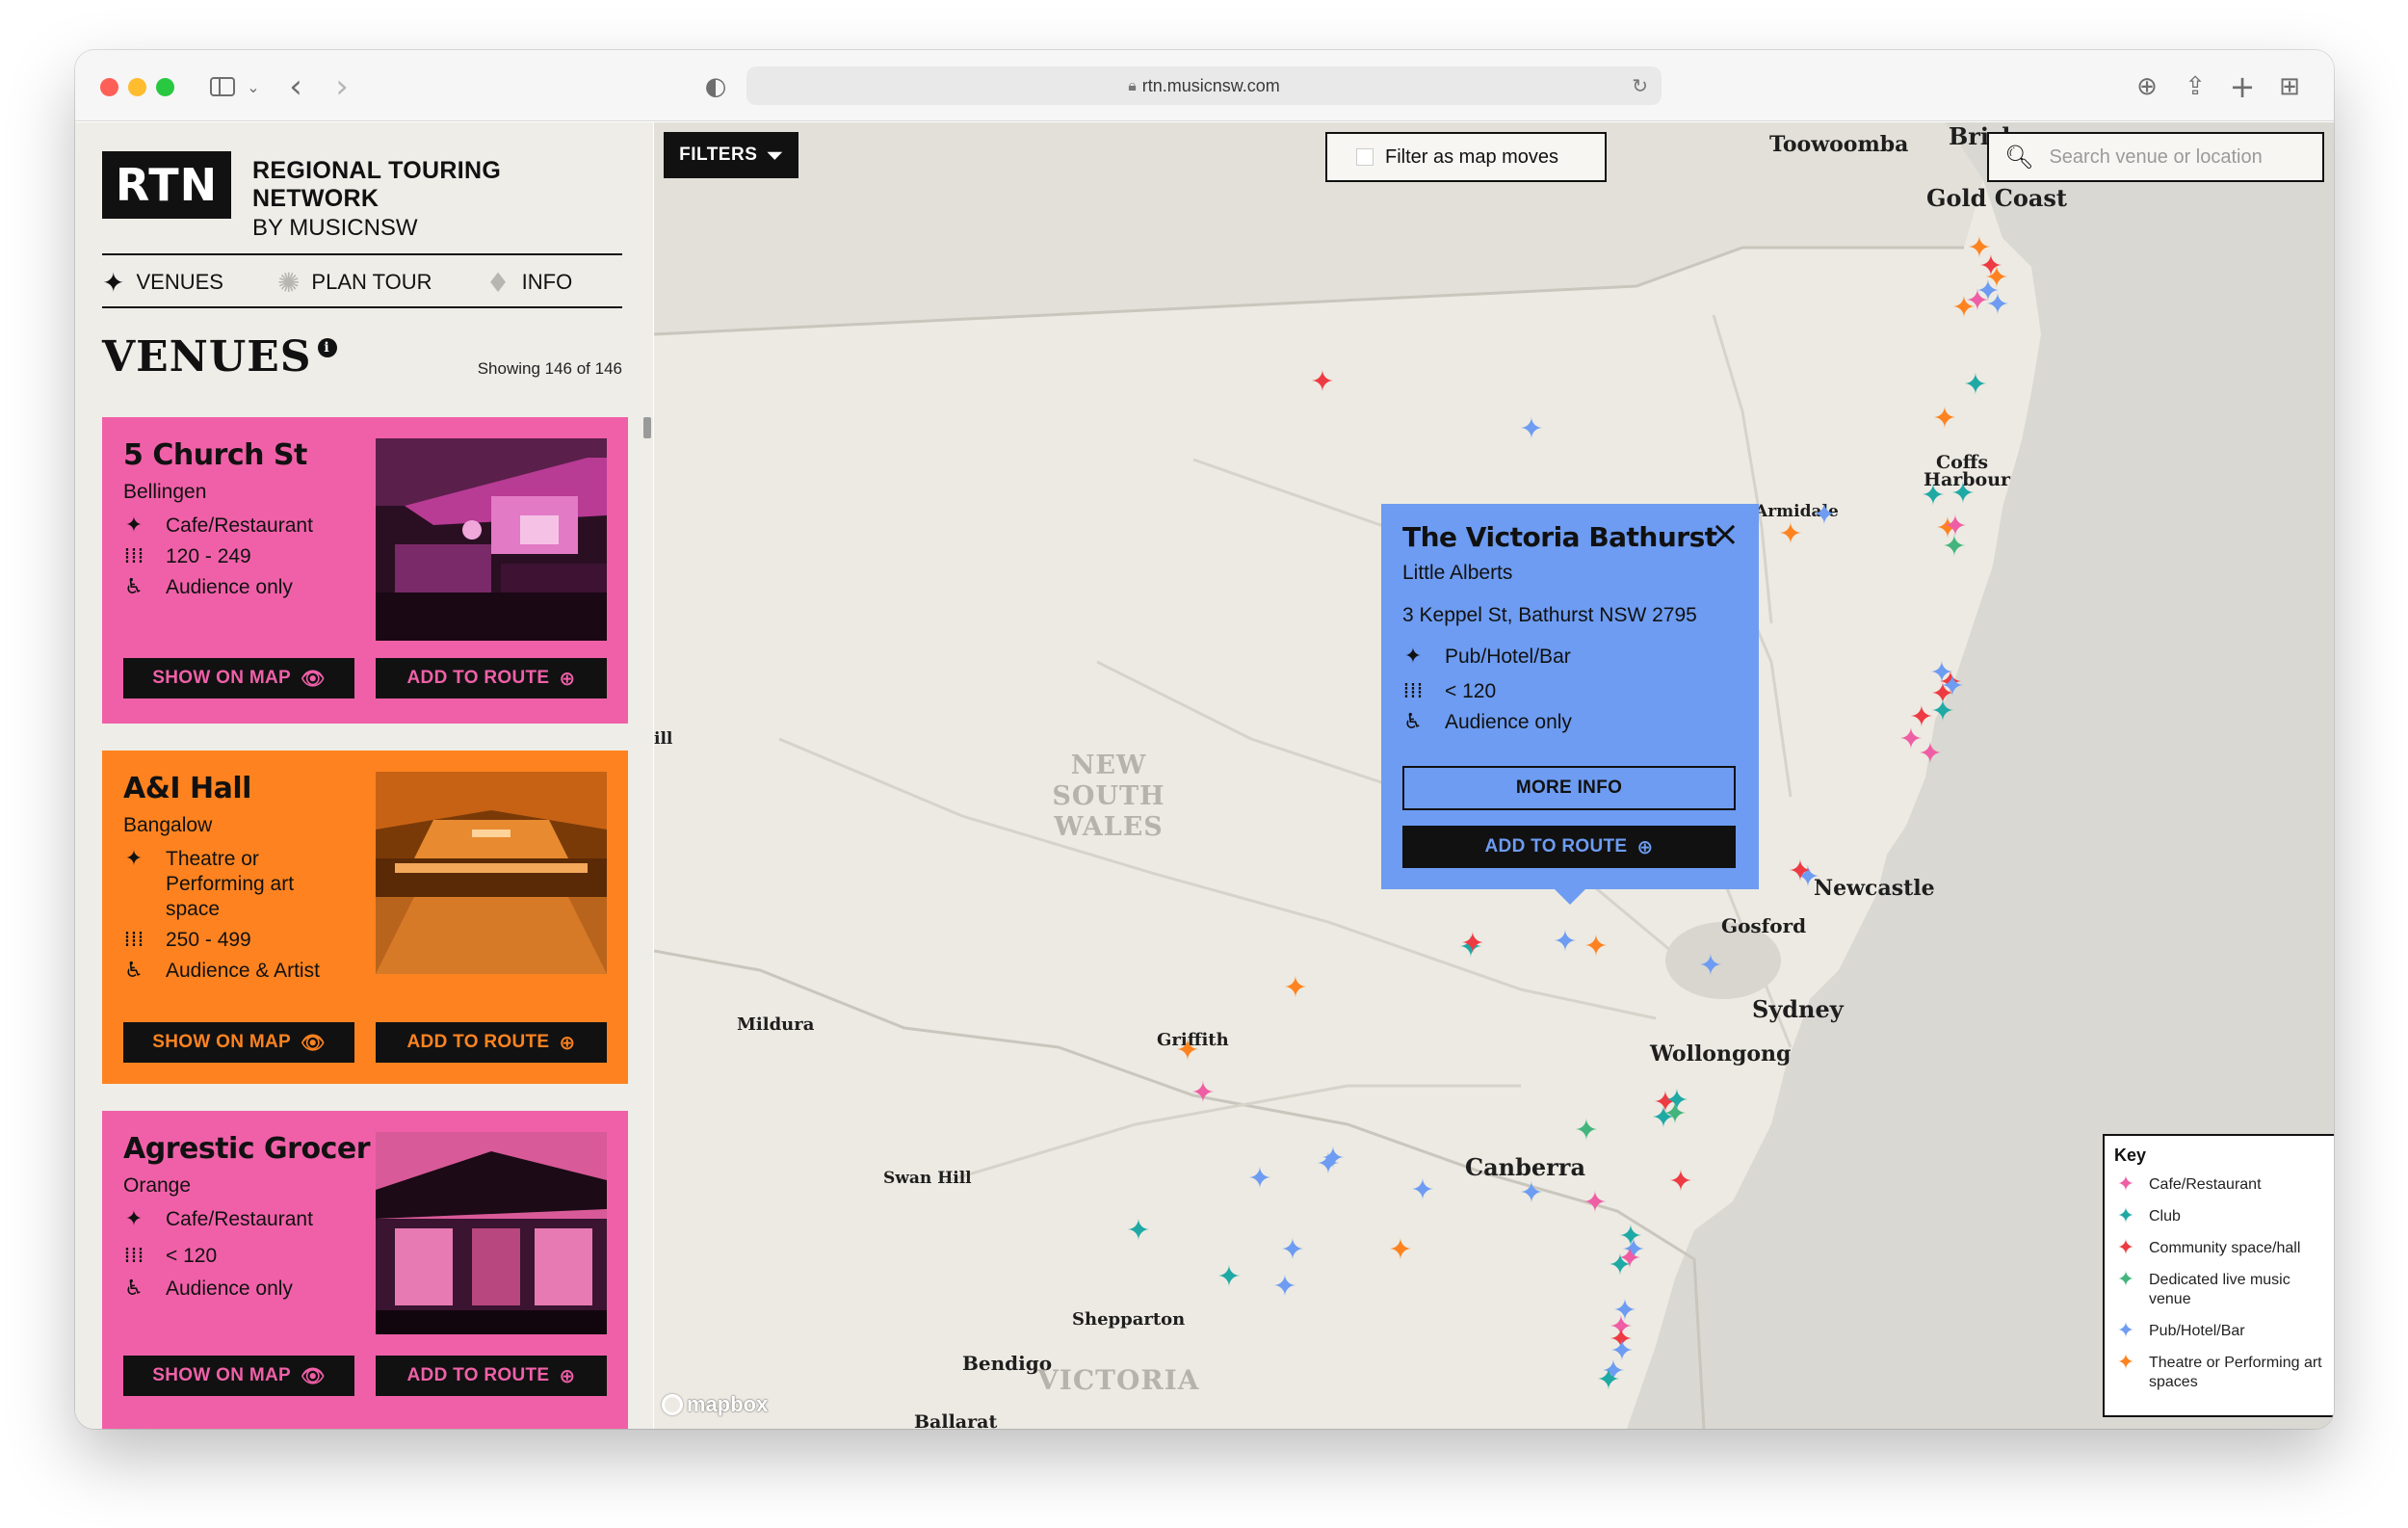 The image size is (2408, 1528). I want to click on popup-access: Audience only, so click(1508, 721).